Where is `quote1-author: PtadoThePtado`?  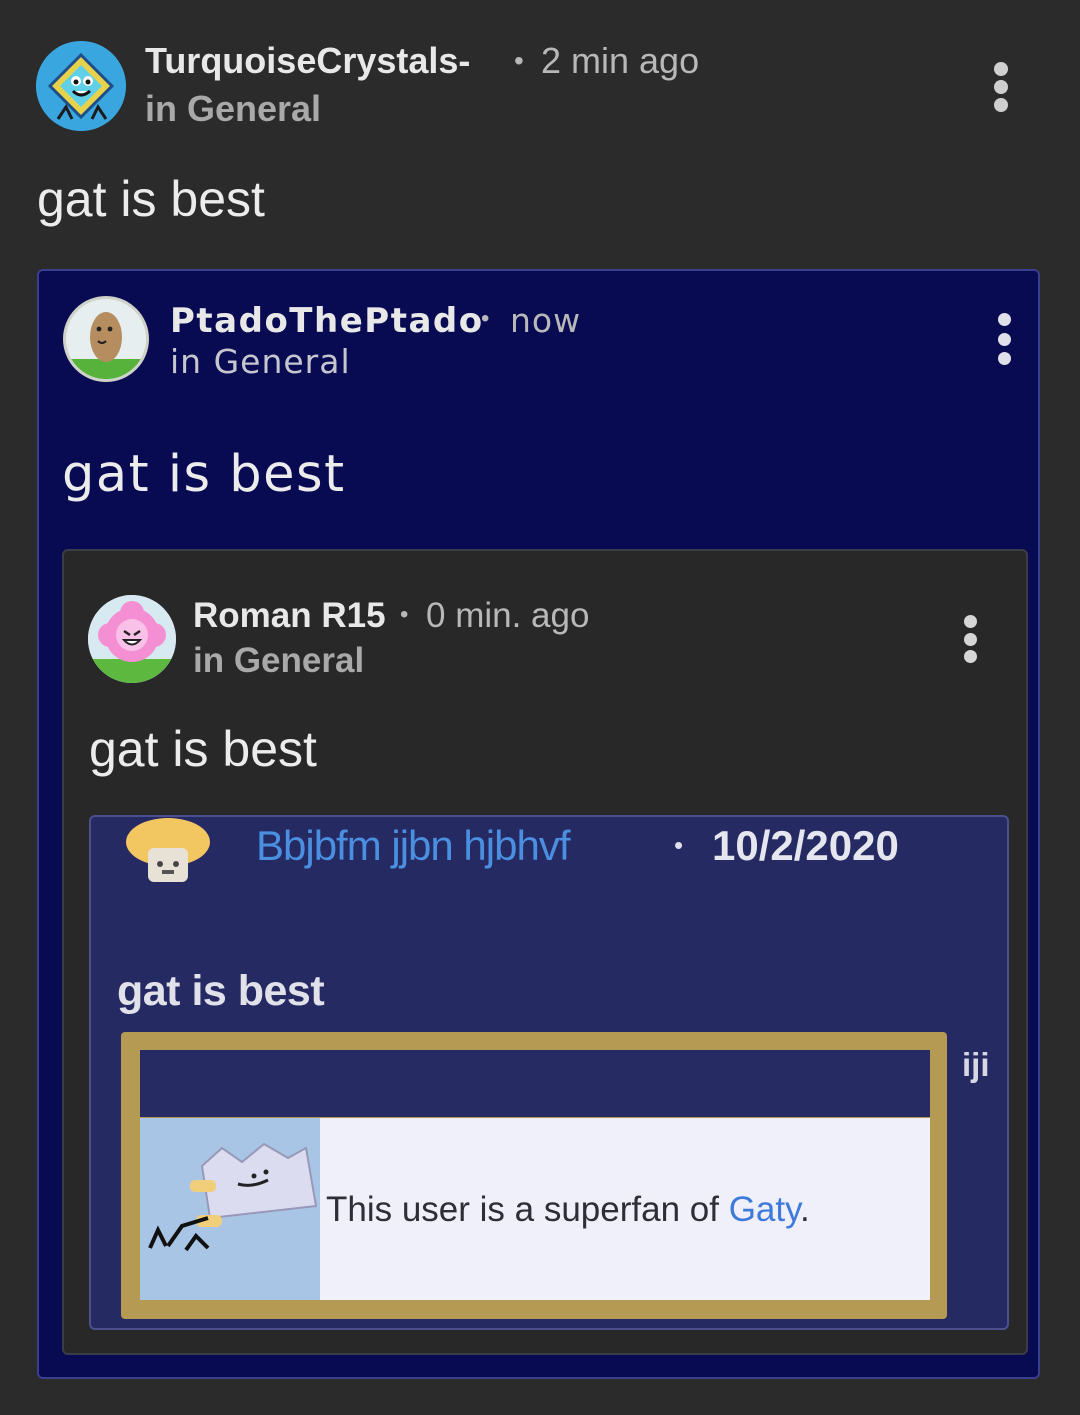 quote1-author: PtadoThePtado is located at coordinates (327, 321).